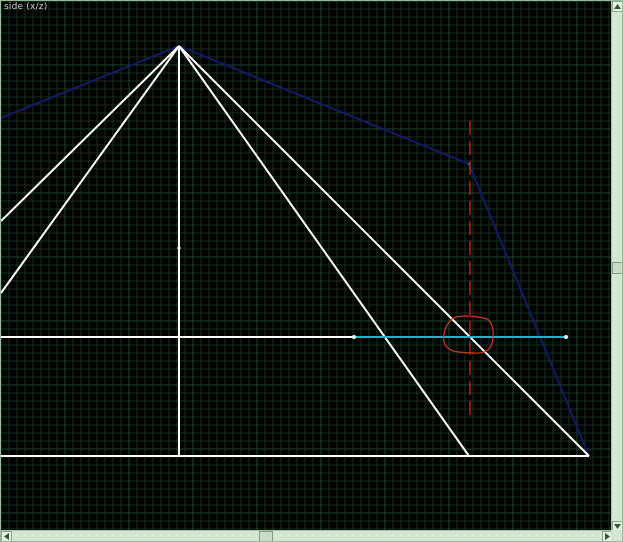  I want to click on scroll-up-button, so click(617, 6).